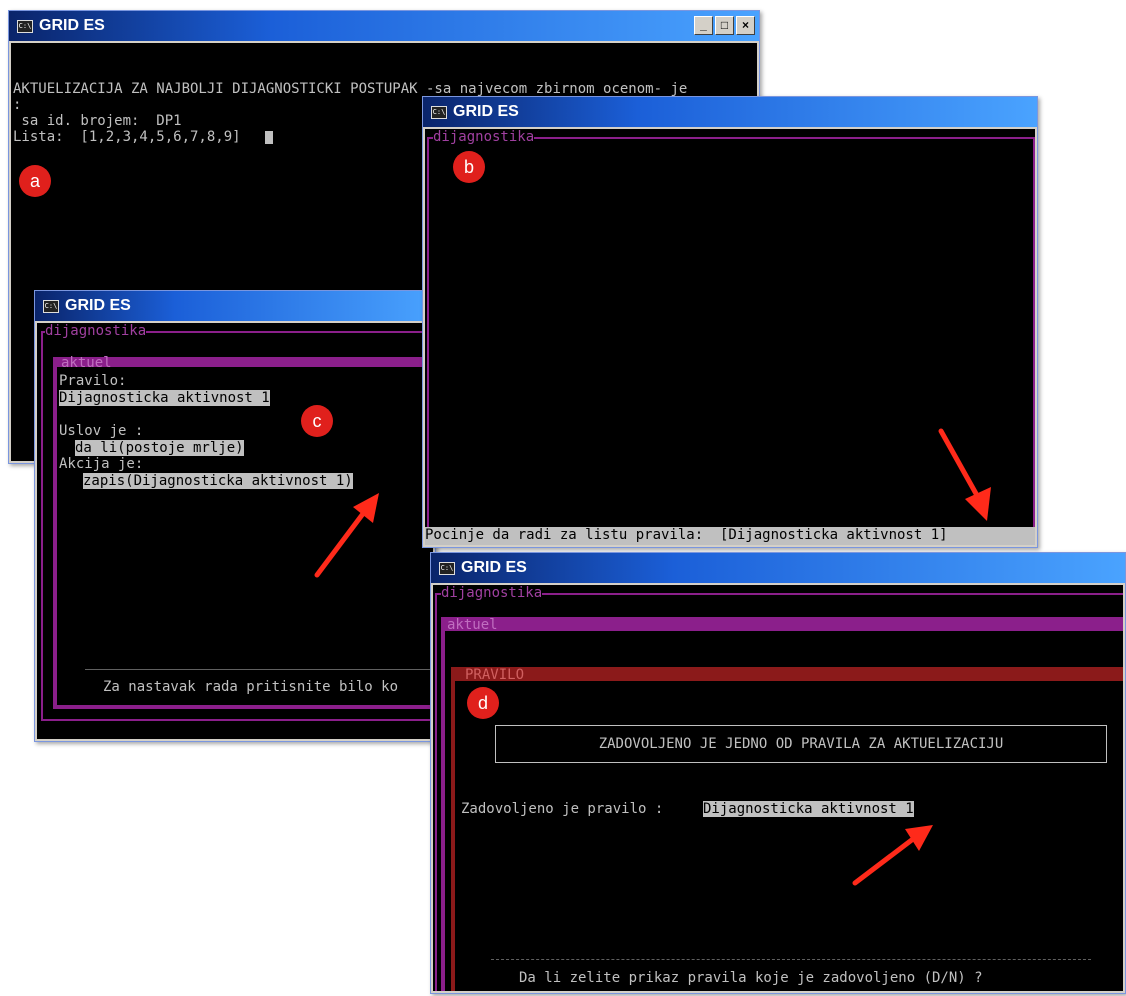 This screenshot has width=1126, height=996. What do you see at coordinates (127, 137) in the screenshot?
I see `console-line-4: Lista: [1,2,3,4,5,6,7,8,9]` at bounding box center [127, 137].